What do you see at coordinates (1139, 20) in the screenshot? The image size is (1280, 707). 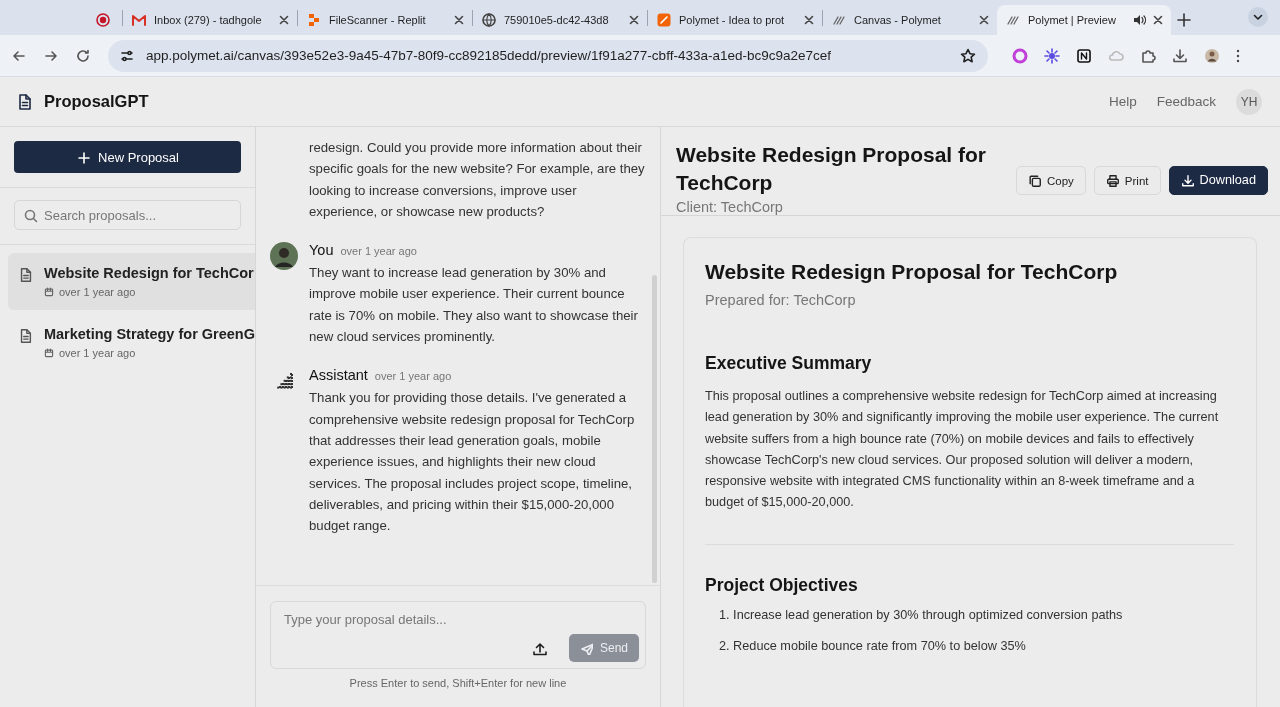 I see `speaker-icon` at bounding box center [1139, 20].